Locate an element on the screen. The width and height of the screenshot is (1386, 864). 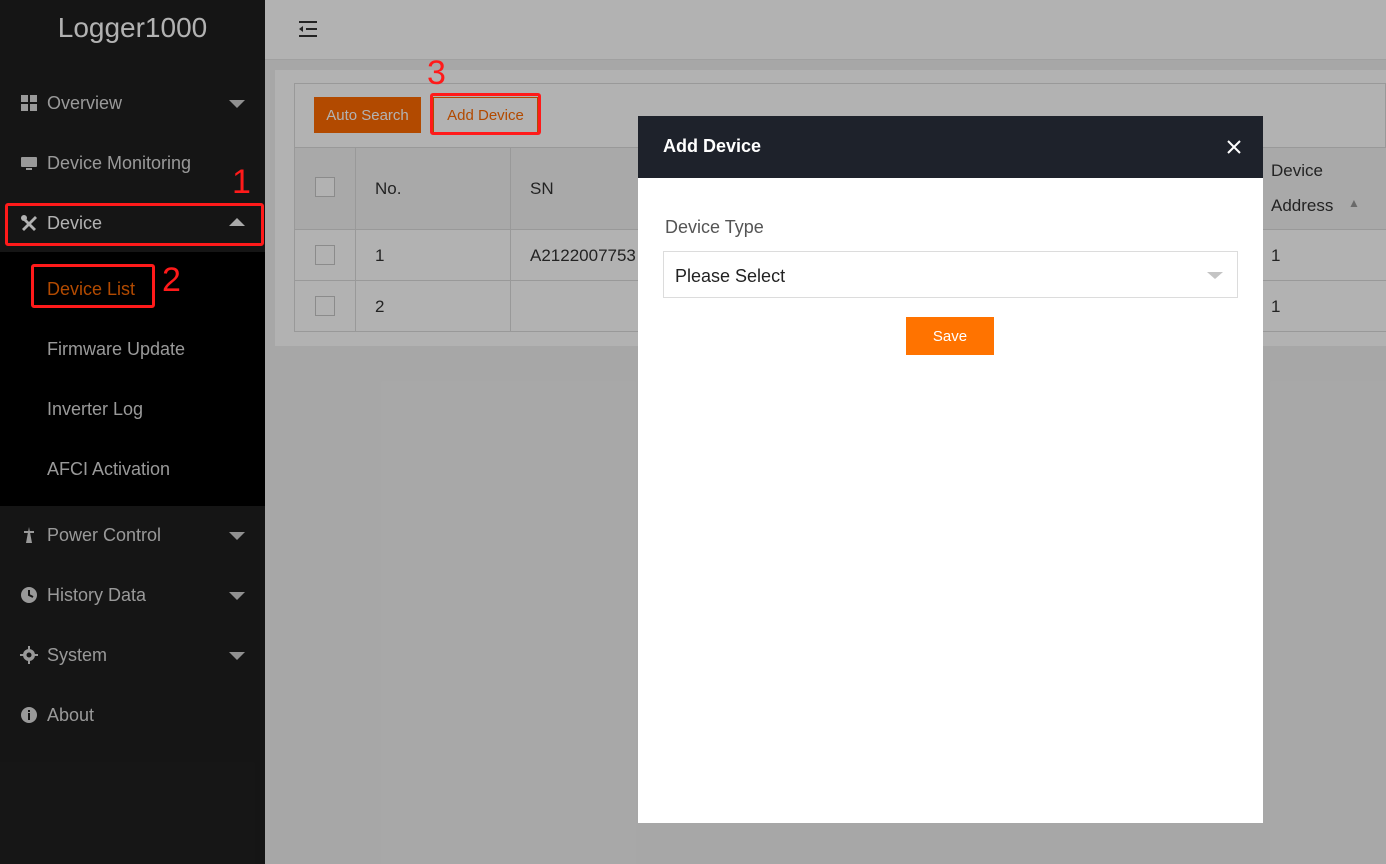
modal-title: Add Device is located at coordinates (712, 146).